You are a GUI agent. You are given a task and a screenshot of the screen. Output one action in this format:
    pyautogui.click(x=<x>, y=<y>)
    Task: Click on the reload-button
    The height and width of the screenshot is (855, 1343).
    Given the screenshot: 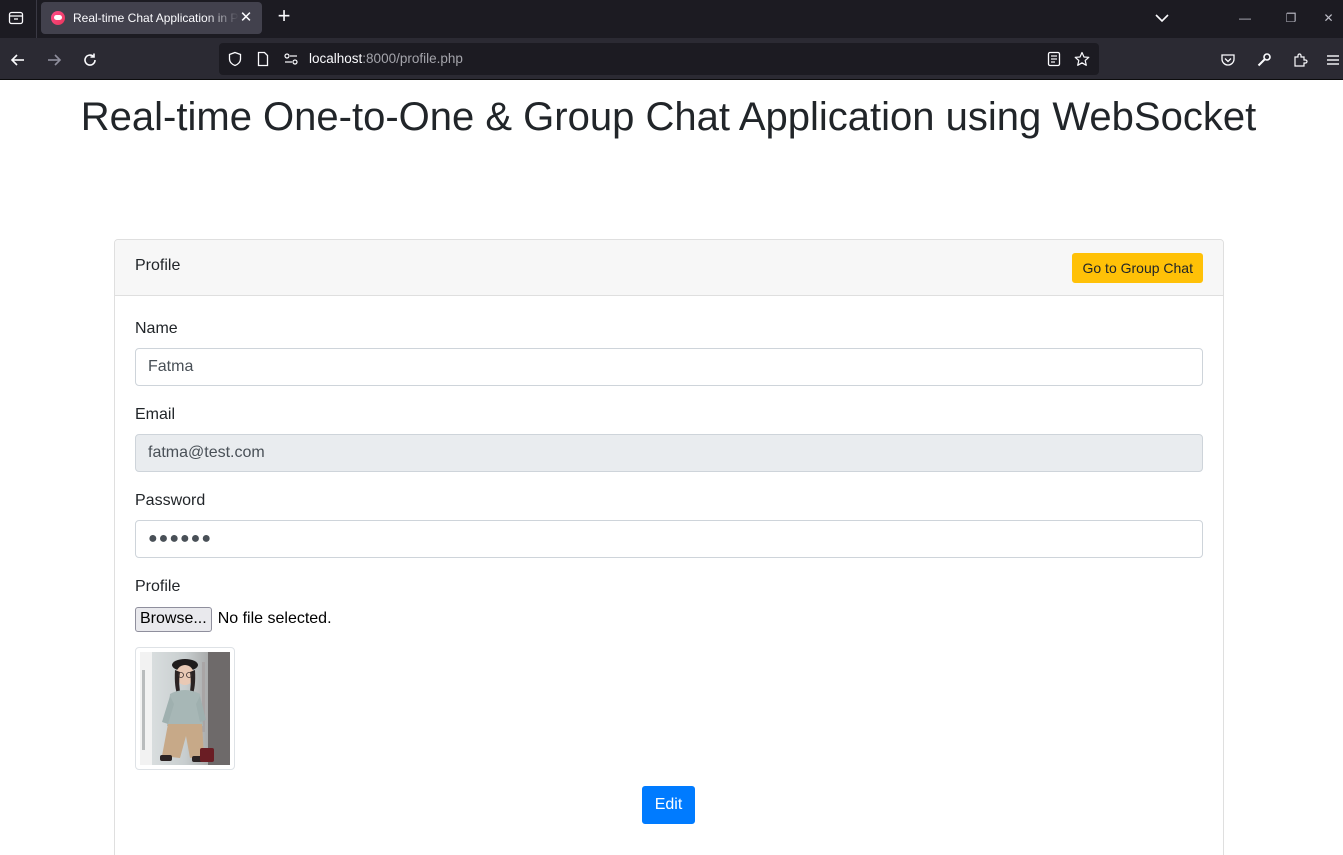 What is the action you would take?
    pyautogui.click(x=90, y=60)
    